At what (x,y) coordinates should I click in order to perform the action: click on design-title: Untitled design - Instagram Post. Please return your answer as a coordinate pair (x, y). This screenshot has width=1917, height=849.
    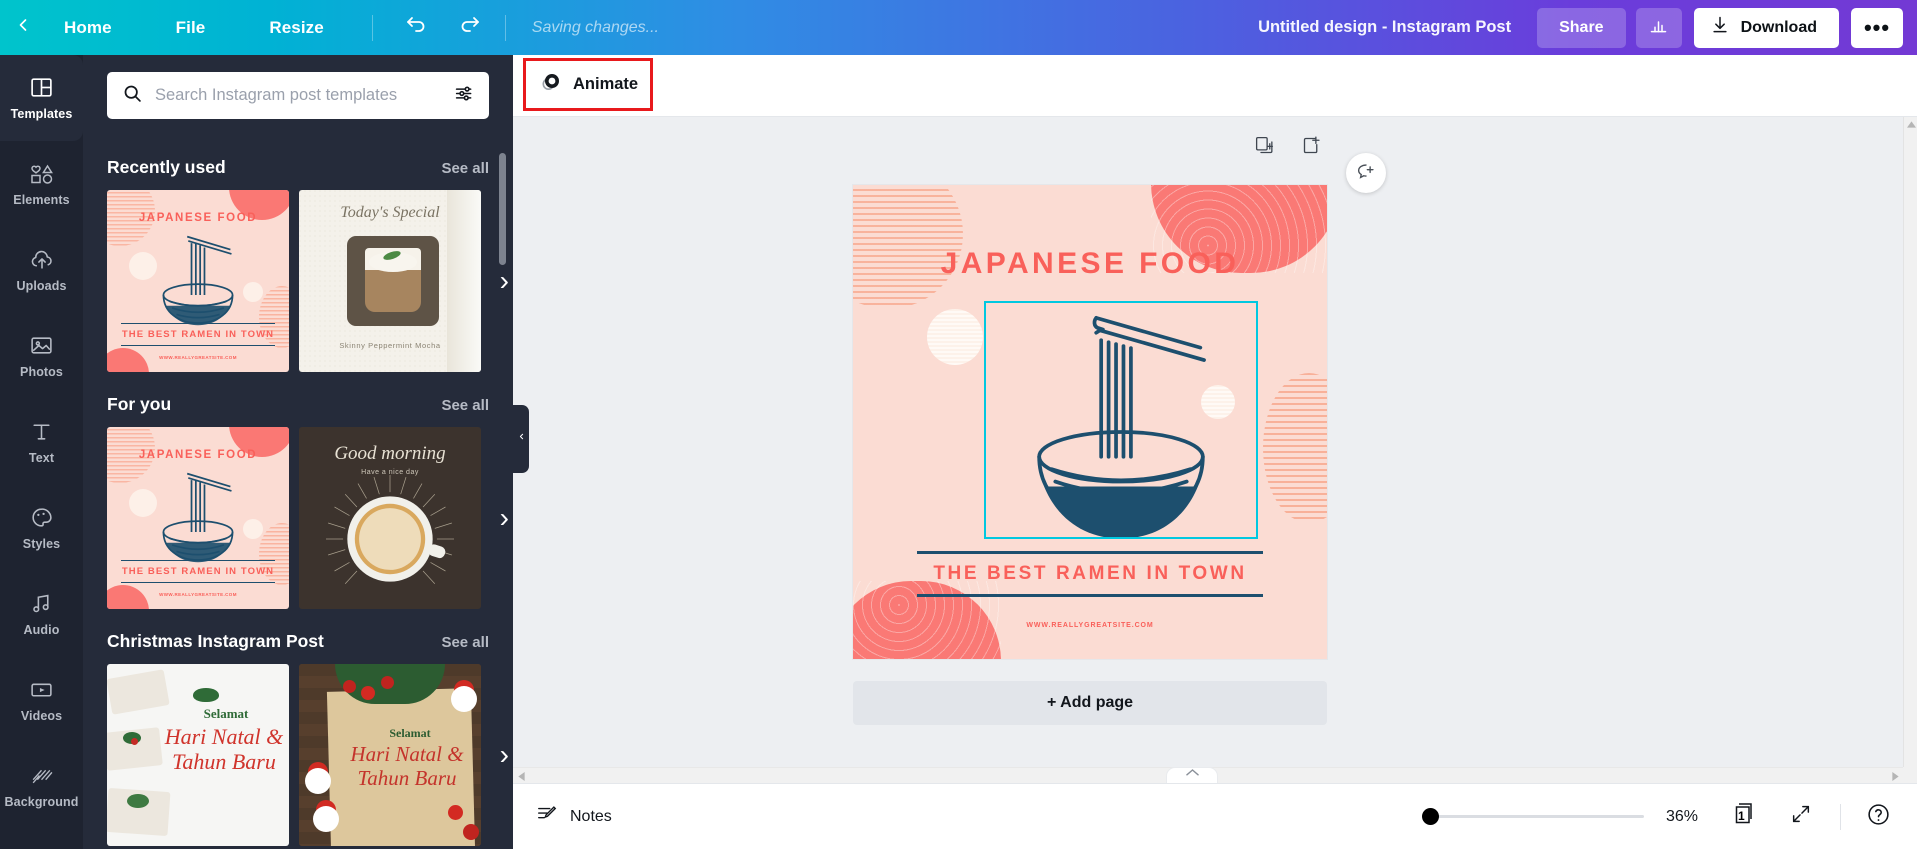
    Looking at the image, I should click on (1384, 27).